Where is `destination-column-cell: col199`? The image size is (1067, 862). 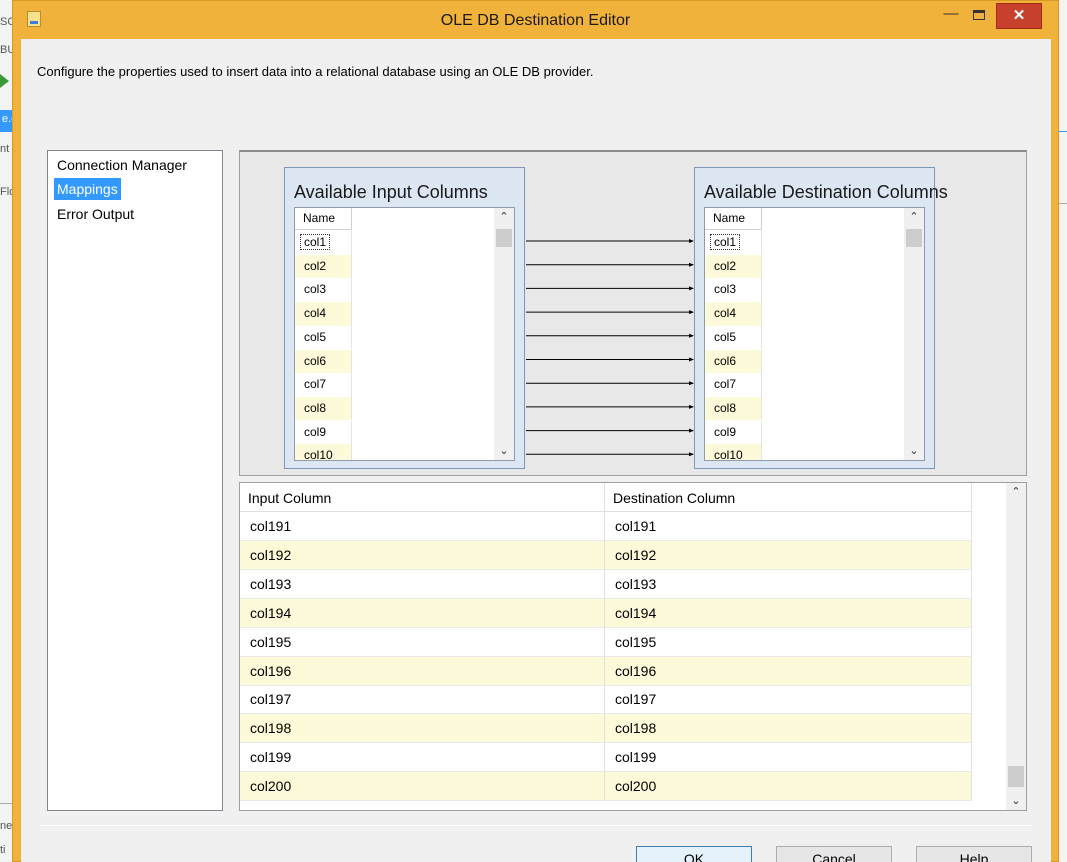
destination-column-cell: col199 is located at coordinates (788, 757).